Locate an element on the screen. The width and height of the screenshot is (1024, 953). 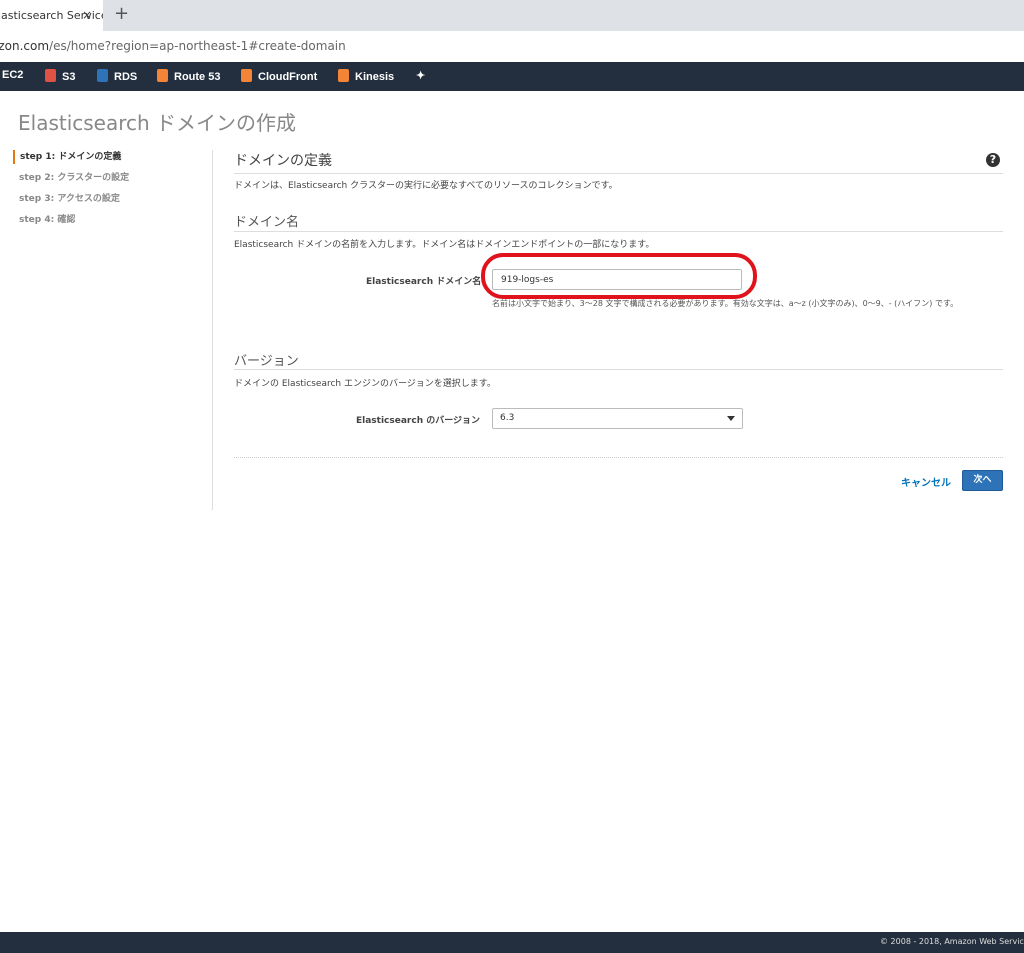
nav-item-route53: Route 53 is located at coordinates (188, 76).